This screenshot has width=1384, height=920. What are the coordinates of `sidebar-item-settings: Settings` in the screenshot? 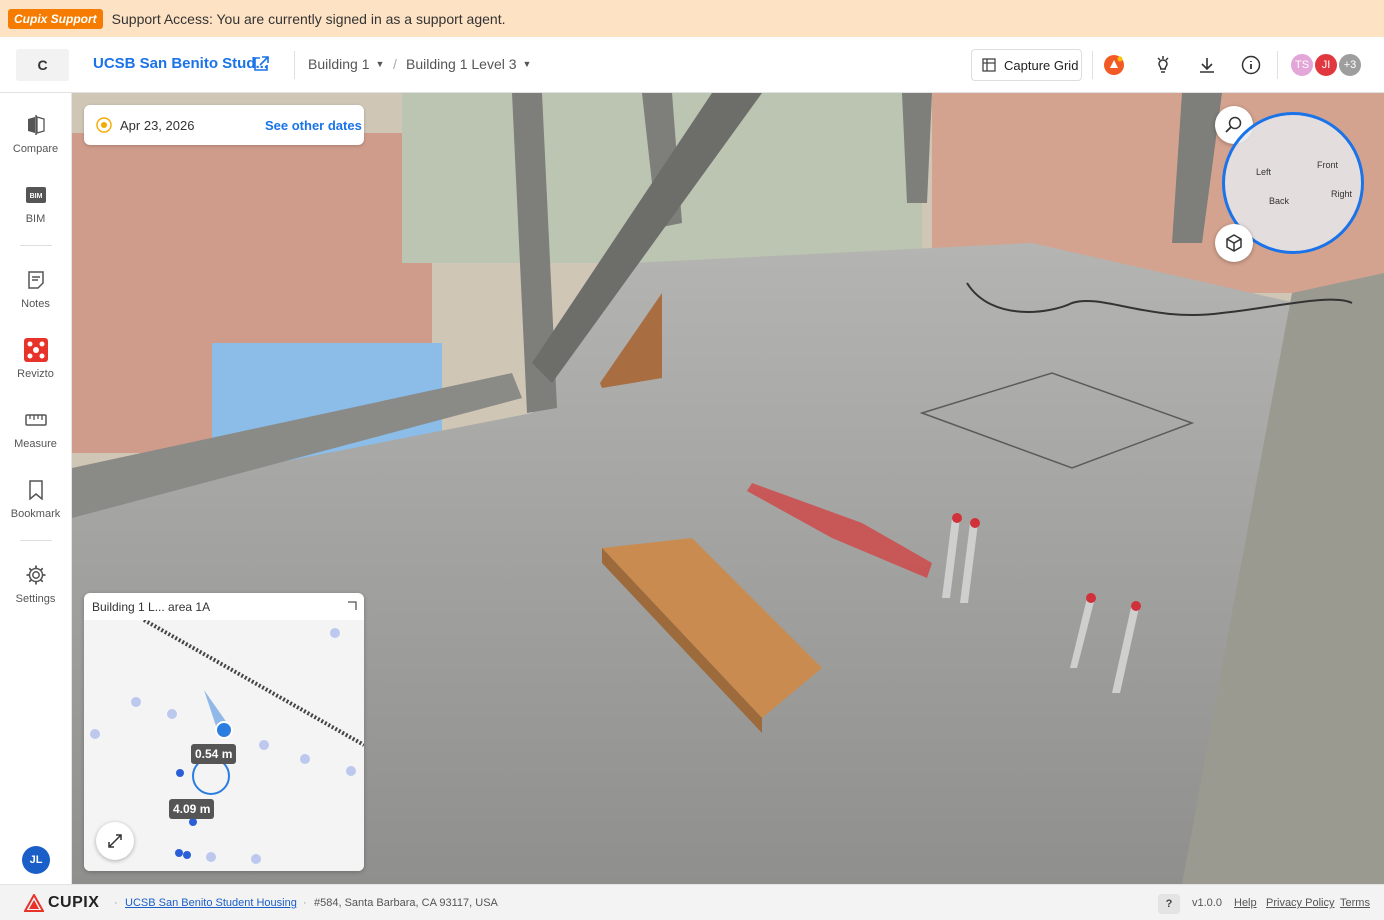 It's located at (35, 593).